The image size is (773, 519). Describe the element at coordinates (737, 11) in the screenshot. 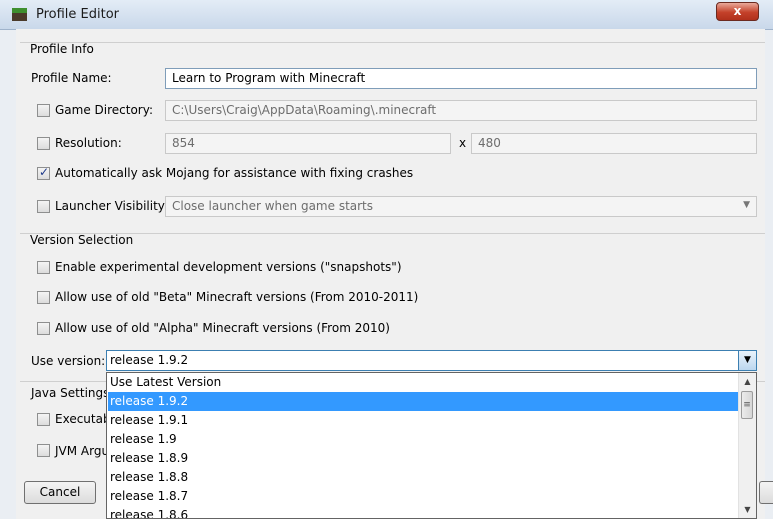

I see `close-button: x` at that location.